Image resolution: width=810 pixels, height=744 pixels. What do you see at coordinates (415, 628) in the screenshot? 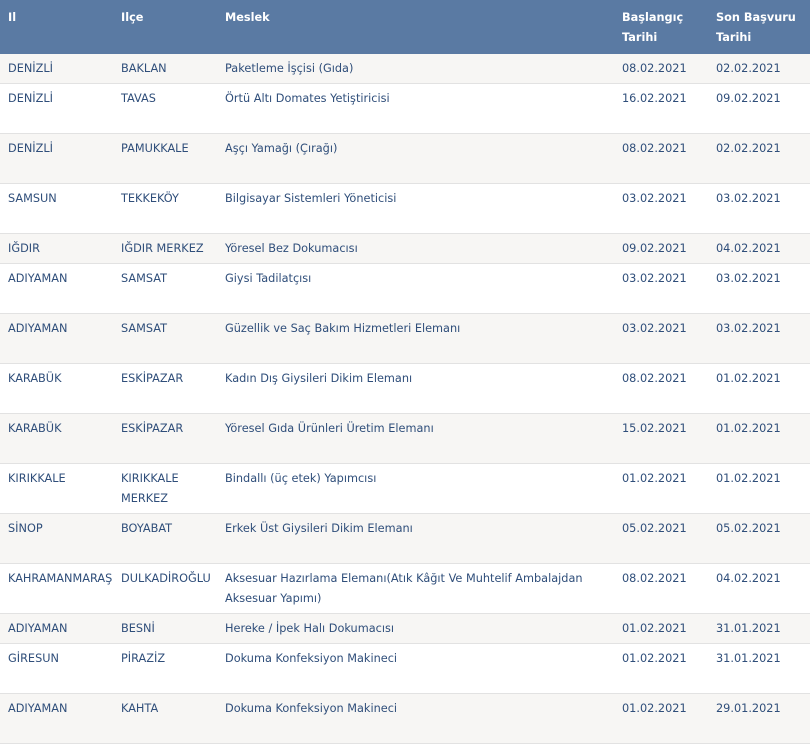
I see `cell-meslek: Hereke / İpek Halı Dokumacısı` at bounding box center [415, 628].